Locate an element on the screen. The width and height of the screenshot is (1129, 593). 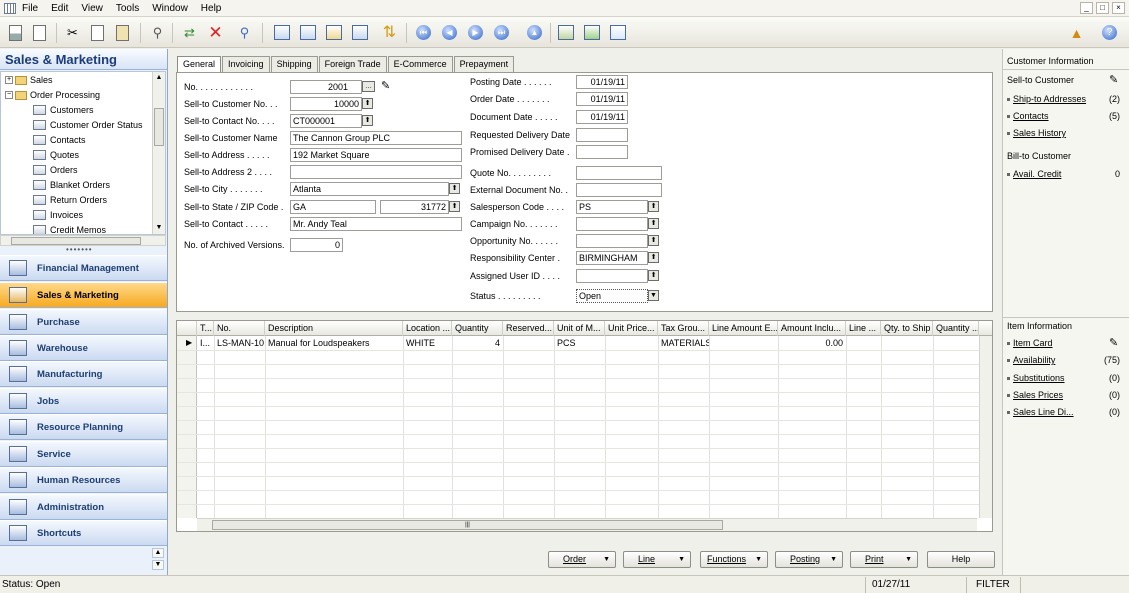
analysis-icon: ▲ is located at coordinates (1076, 32).